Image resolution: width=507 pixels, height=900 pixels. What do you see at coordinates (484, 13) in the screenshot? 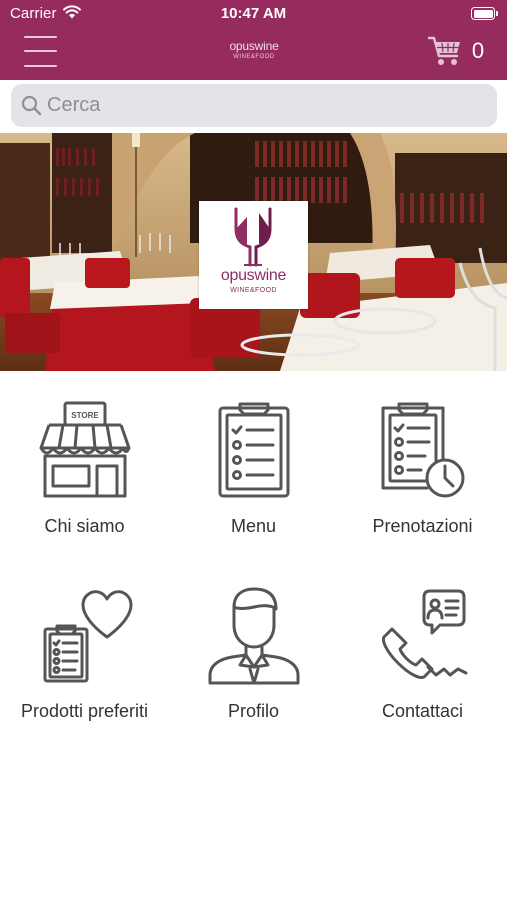
I see `battery-icon` at bounding box center [484, 13].